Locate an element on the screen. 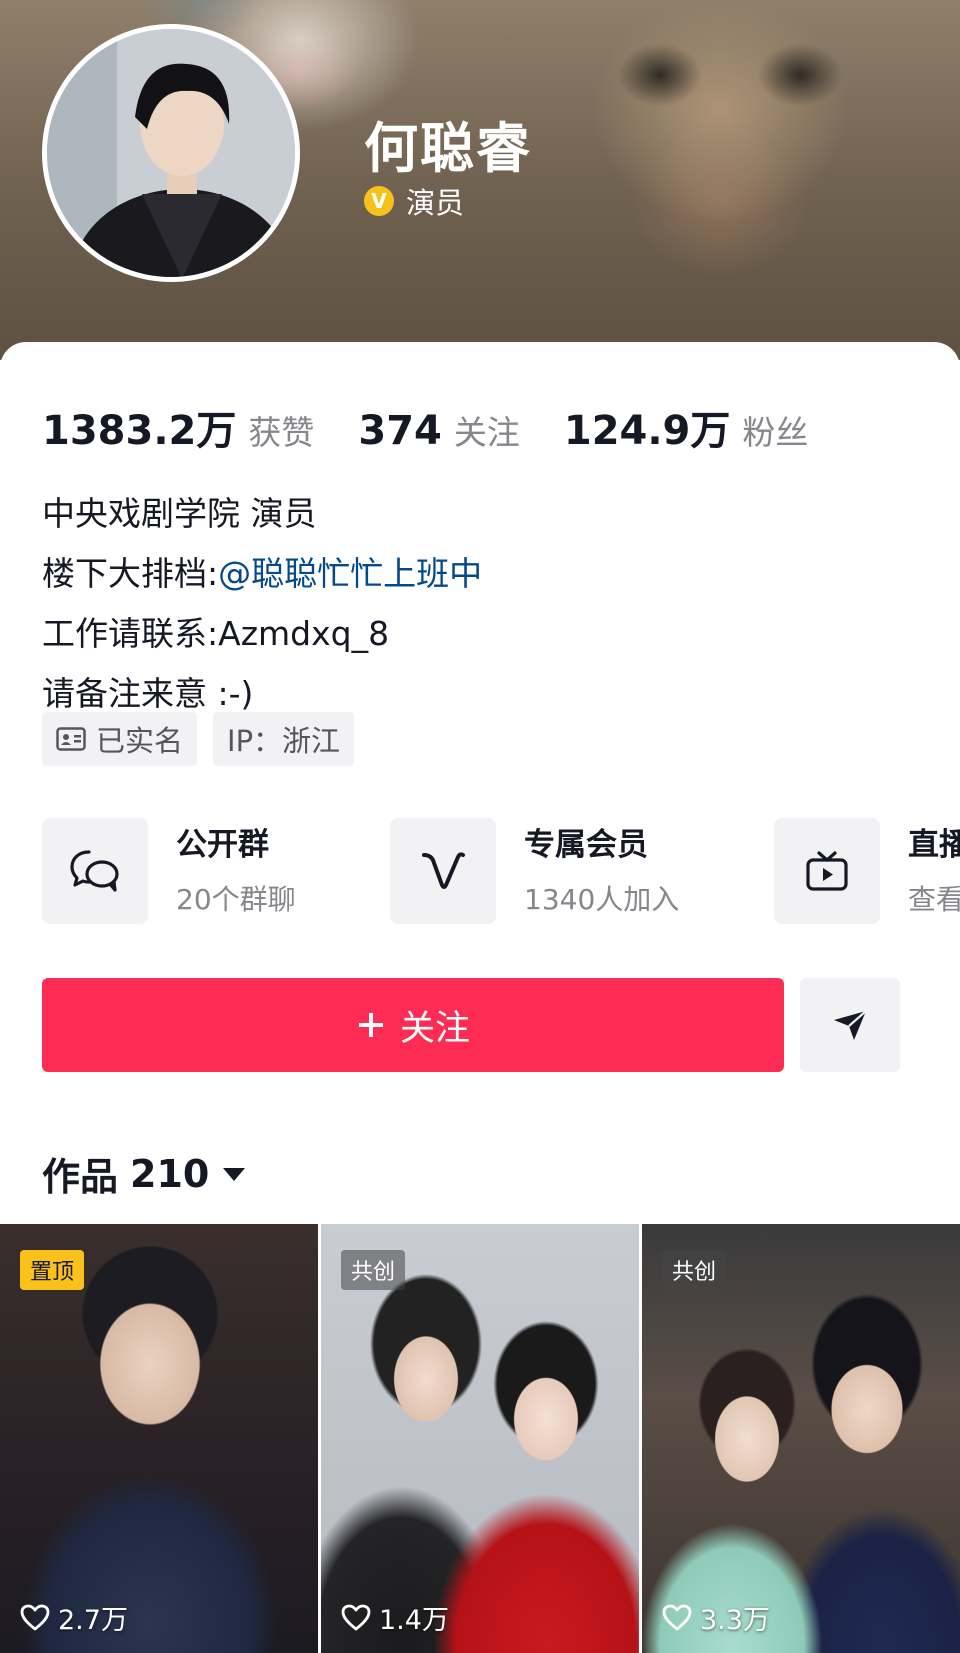  works-tab: 作品 210 is located at coordinates (144, 1173).